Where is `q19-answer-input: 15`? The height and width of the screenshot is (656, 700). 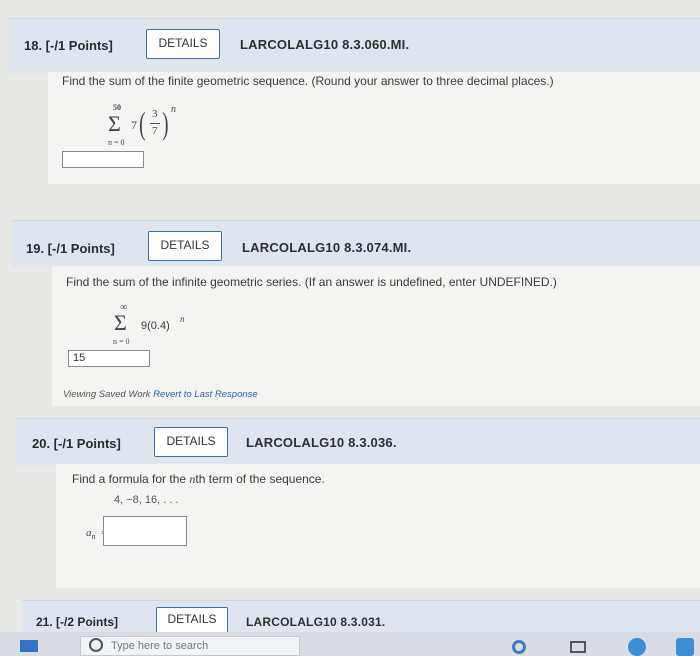
q19-answer-input: 15 is located at coordinates (109, 358).